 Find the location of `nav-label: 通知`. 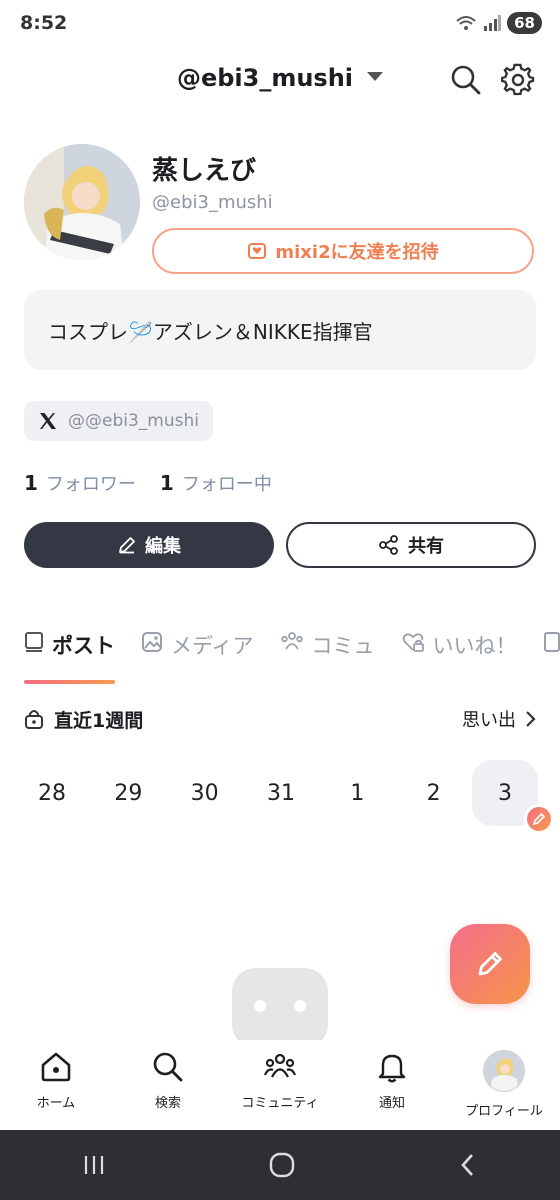

nav-label: 通知 is located at coordinates (391, 1103).